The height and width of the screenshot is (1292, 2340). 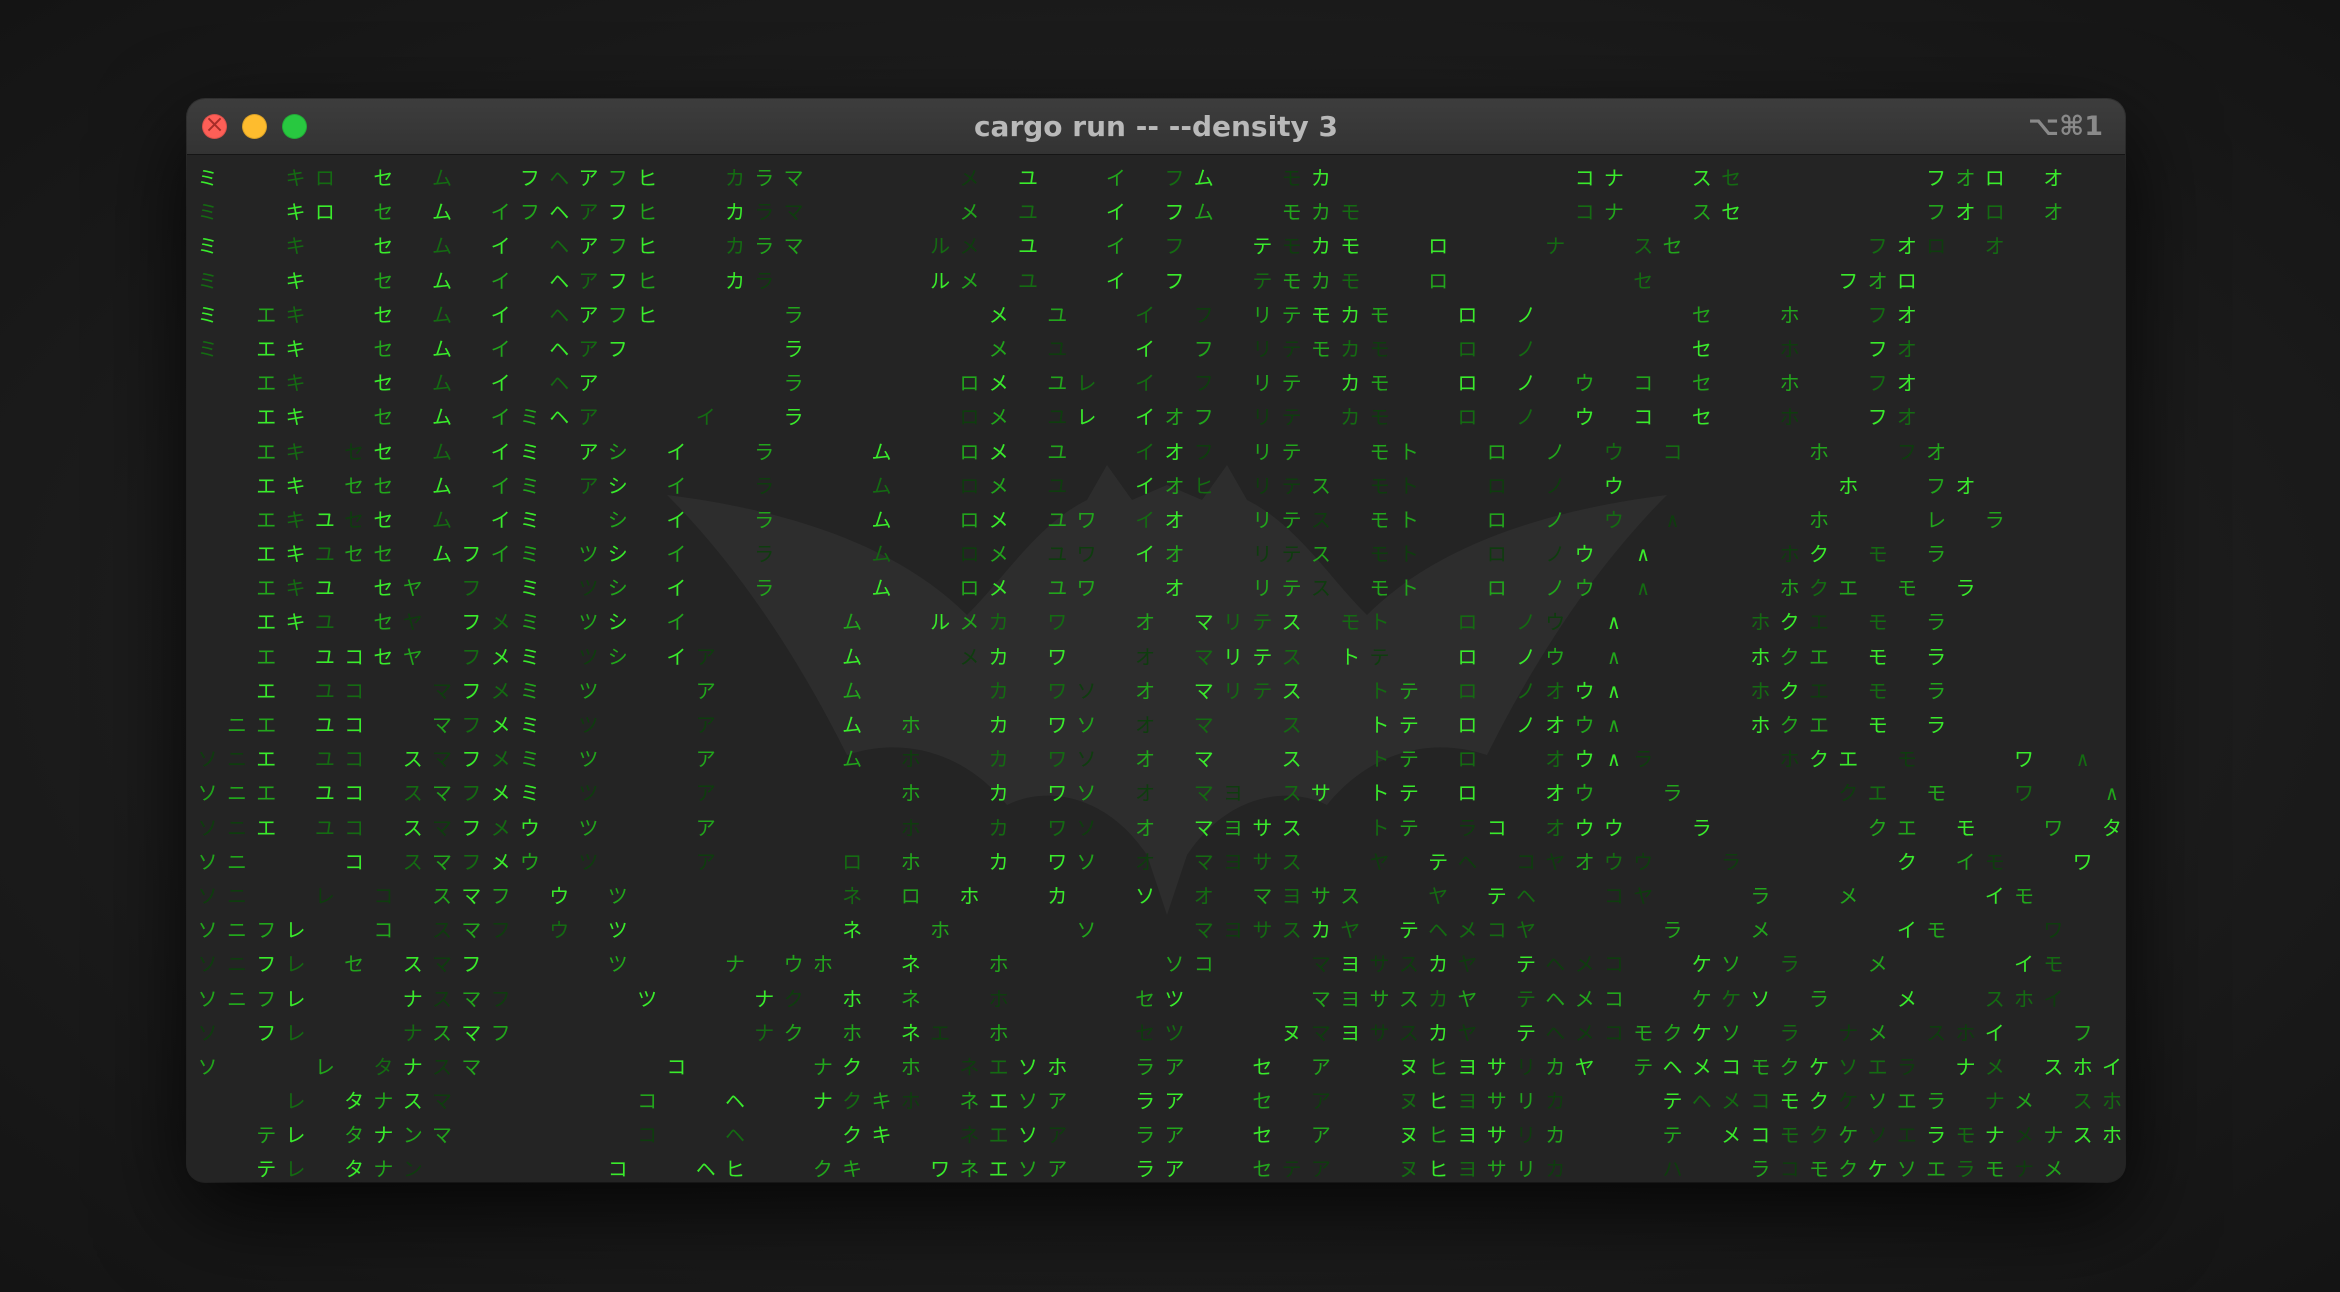 I want to click on matrix-glyph: オ, so click(x=1203, y=895).